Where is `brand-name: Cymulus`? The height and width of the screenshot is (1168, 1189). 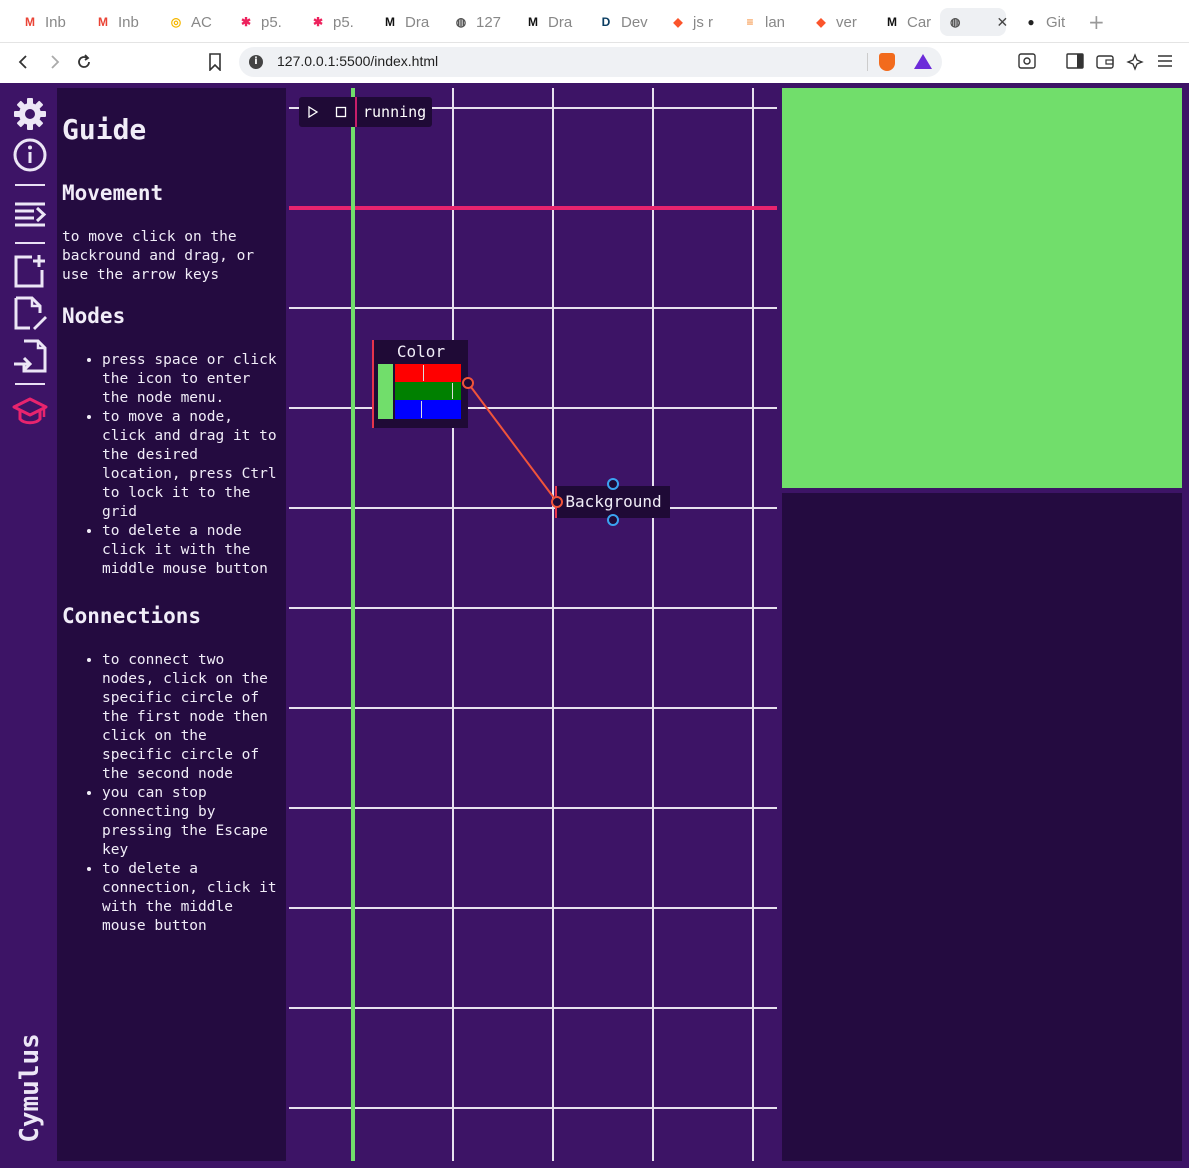
brand-name: Cymulus is located at coordinates (29, 1088).